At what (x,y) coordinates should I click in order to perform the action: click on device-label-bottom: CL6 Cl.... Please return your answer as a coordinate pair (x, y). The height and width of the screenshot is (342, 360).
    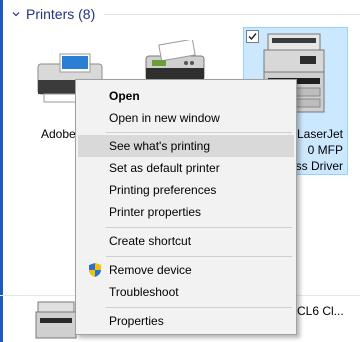
    Looking at the image, I should click on (320, 311).